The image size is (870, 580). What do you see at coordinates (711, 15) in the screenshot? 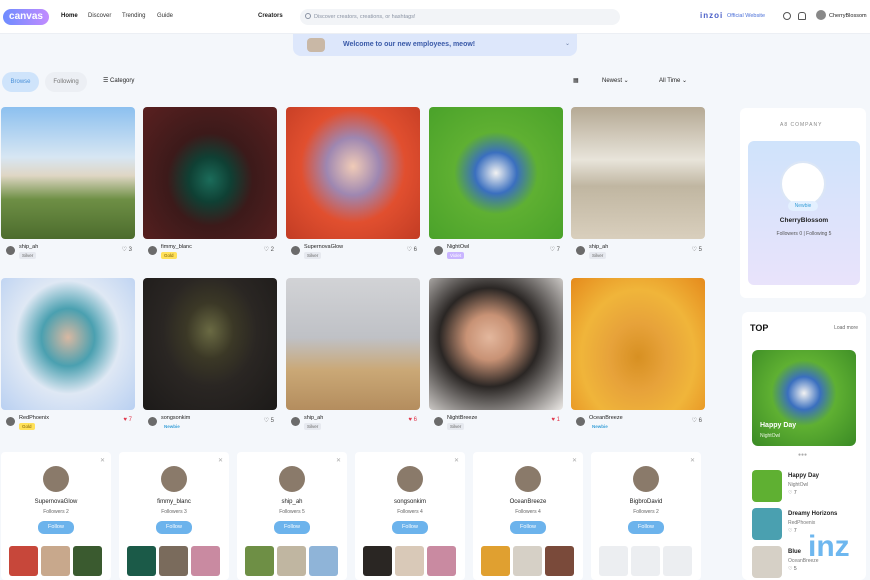
I see `brand-logo: inzoi` at bounding box center [711, 15].